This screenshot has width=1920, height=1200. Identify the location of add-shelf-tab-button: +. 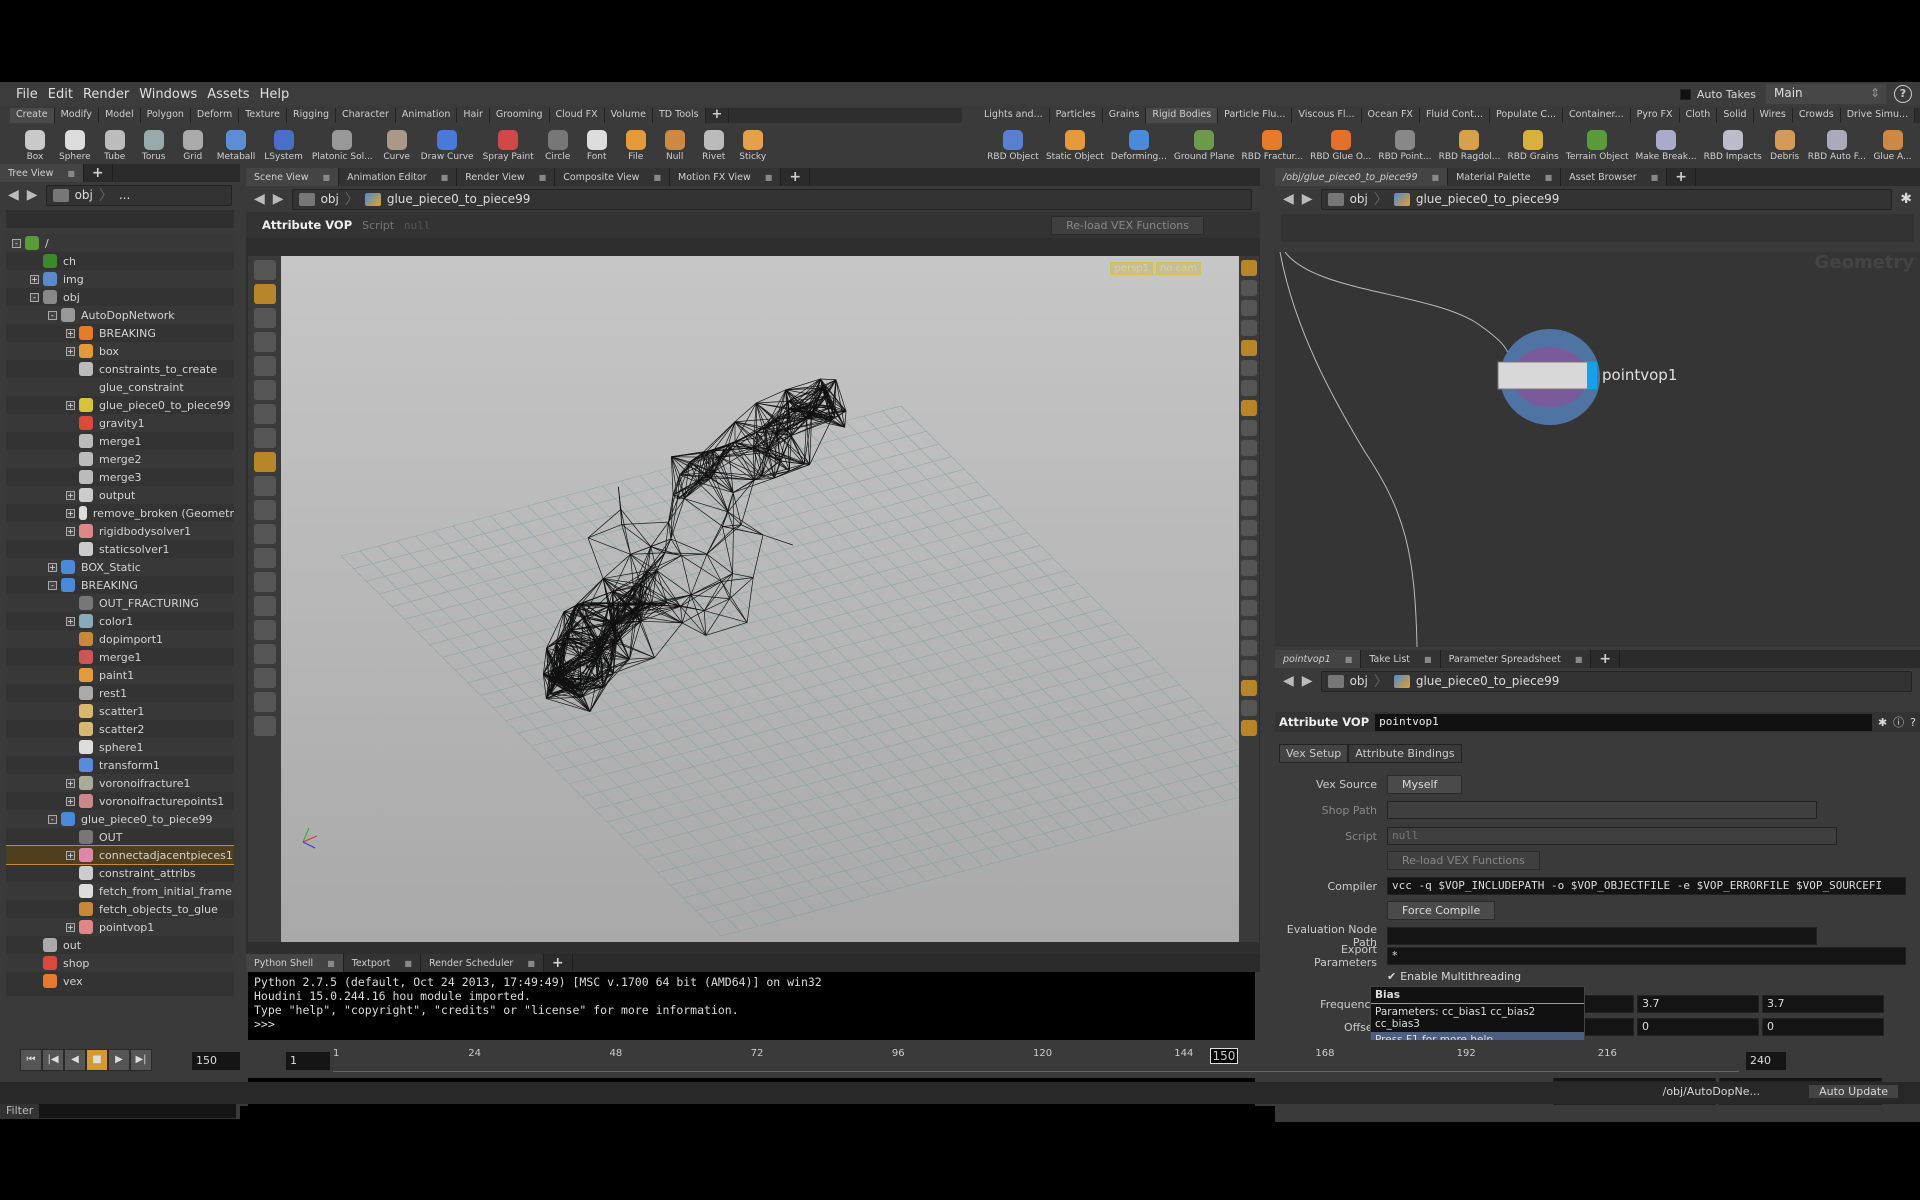
(718, 115).